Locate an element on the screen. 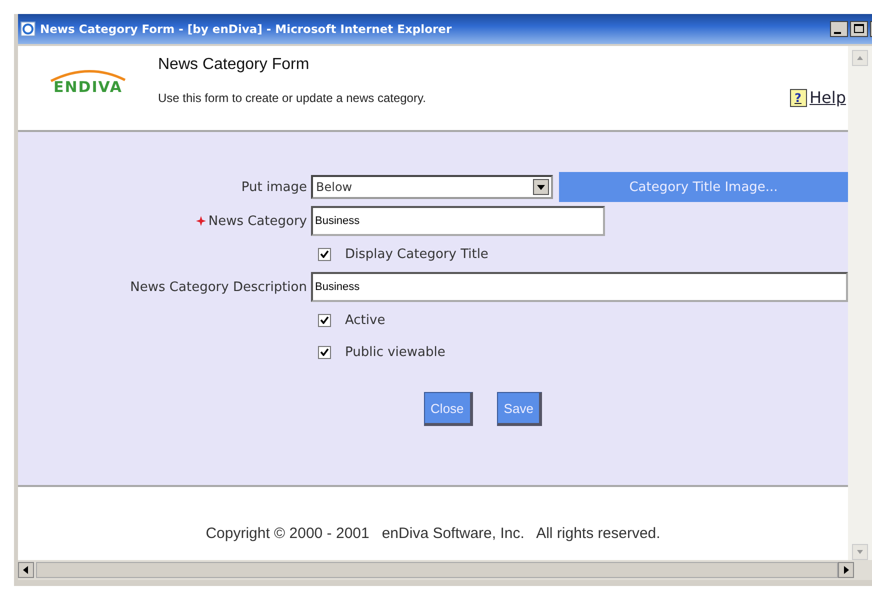 This screenshot has width=872, height=593. required-icon is located at coordinates (201, 221).